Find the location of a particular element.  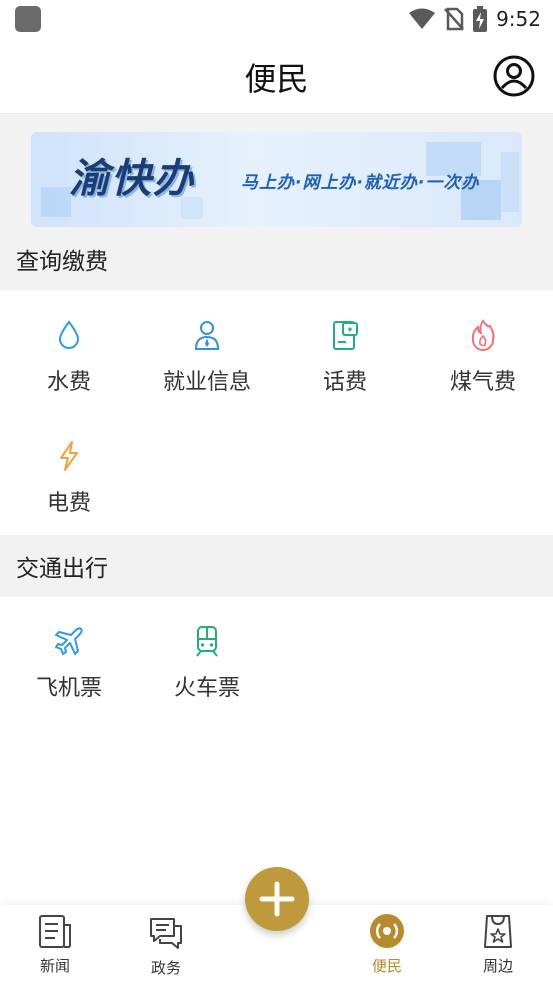

nav-item-nearby: 周边 is located at coordinates (498, 944).